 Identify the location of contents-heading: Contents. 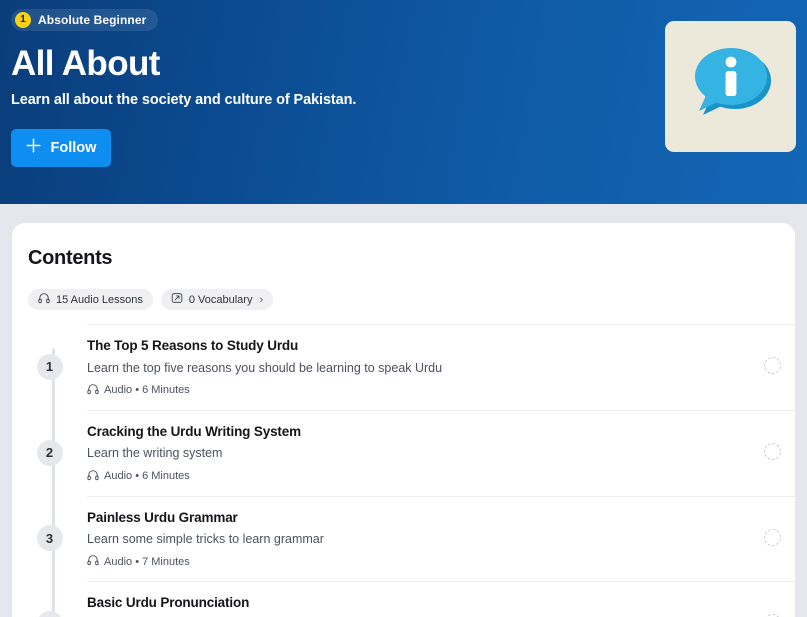
(70, 258).